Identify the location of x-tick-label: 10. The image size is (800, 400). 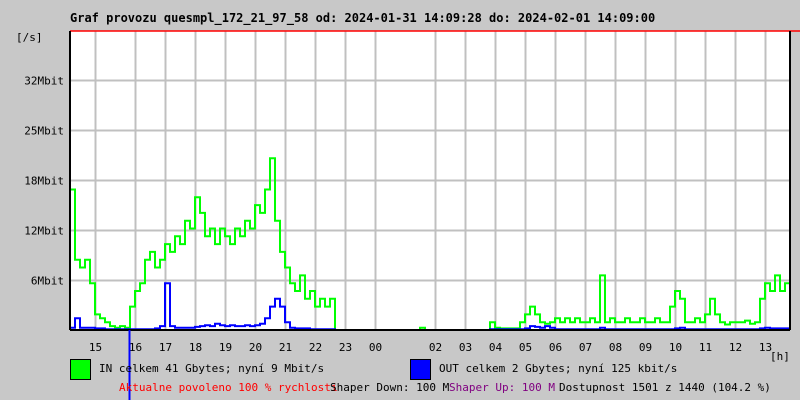
(675, 347).